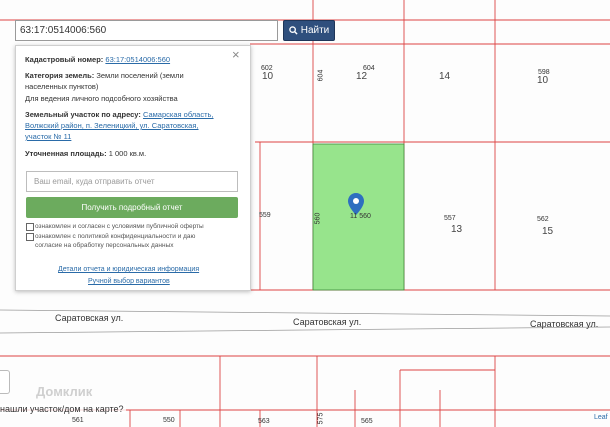 The width and height of the screenshot is (610, 427). I want to click on address-link-cont: участок № 11, so click(48, 137).